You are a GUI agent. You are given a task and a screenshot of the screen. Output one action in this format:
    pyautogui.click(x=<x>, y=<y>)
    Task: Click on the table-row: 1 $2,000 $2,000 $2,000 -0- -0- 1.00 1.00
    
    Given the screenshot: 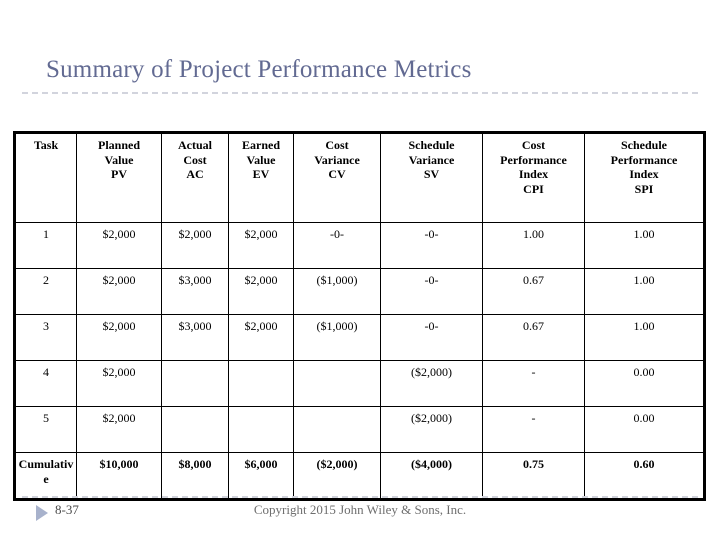 What is the action you would take?
    pyautogui.click(x=359, y=245)
    